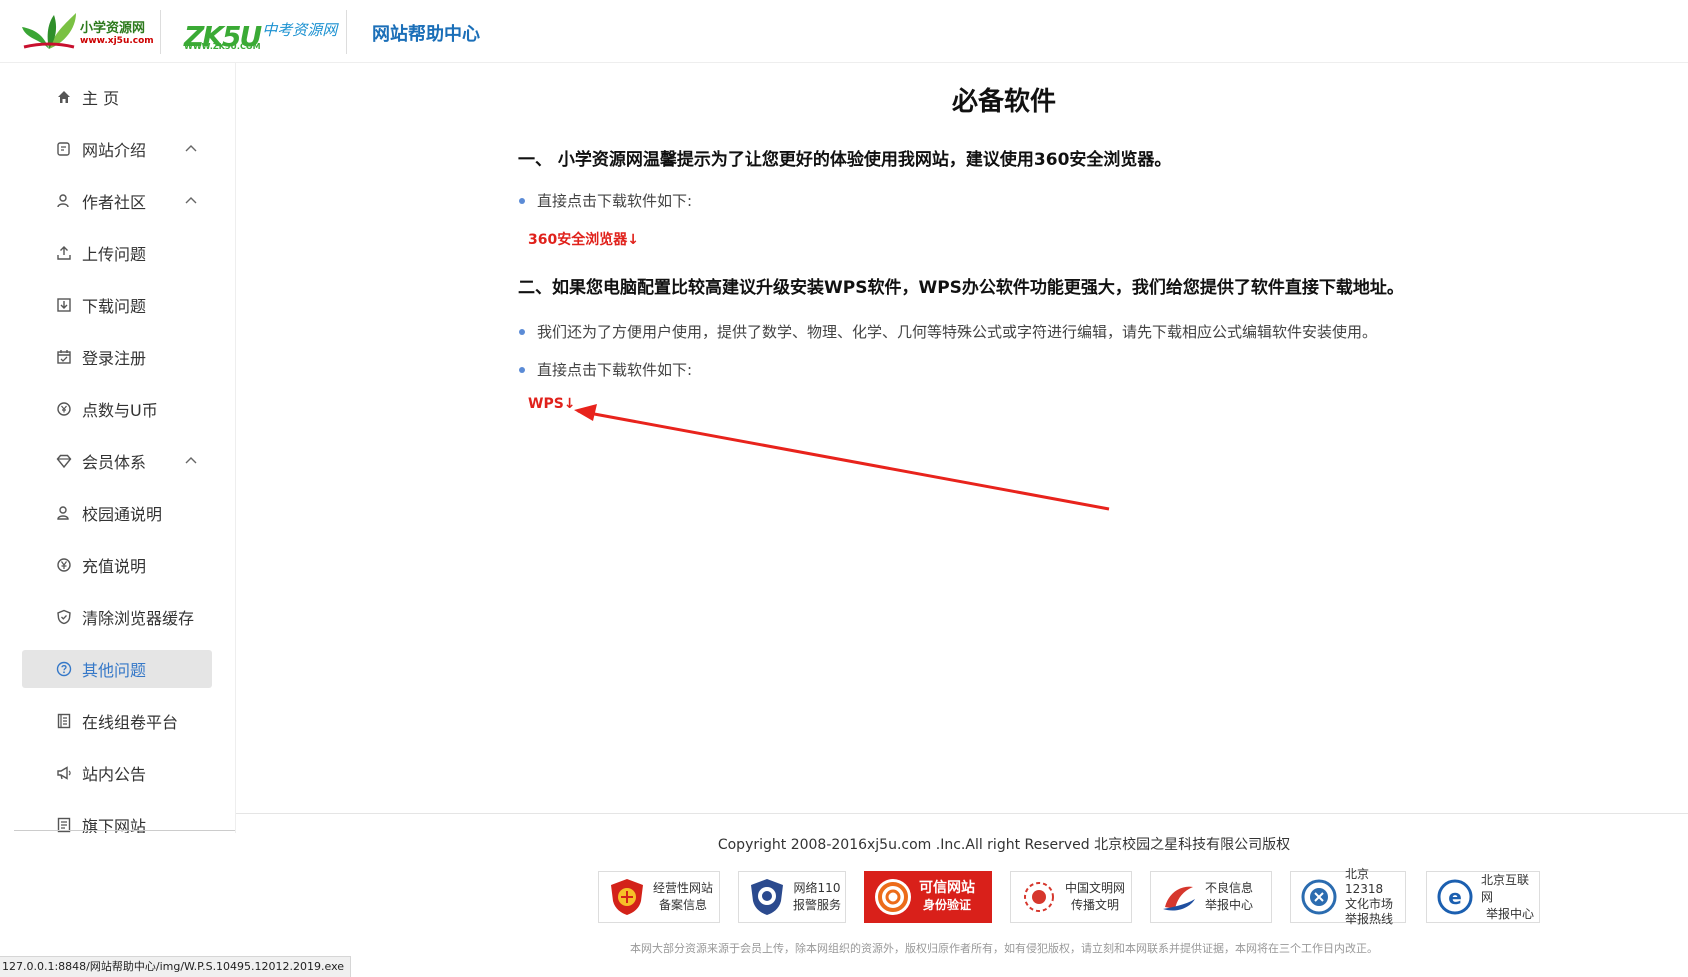  I want to click on badge-business-site: 经营性网站 备案信息, so click(659, 897).